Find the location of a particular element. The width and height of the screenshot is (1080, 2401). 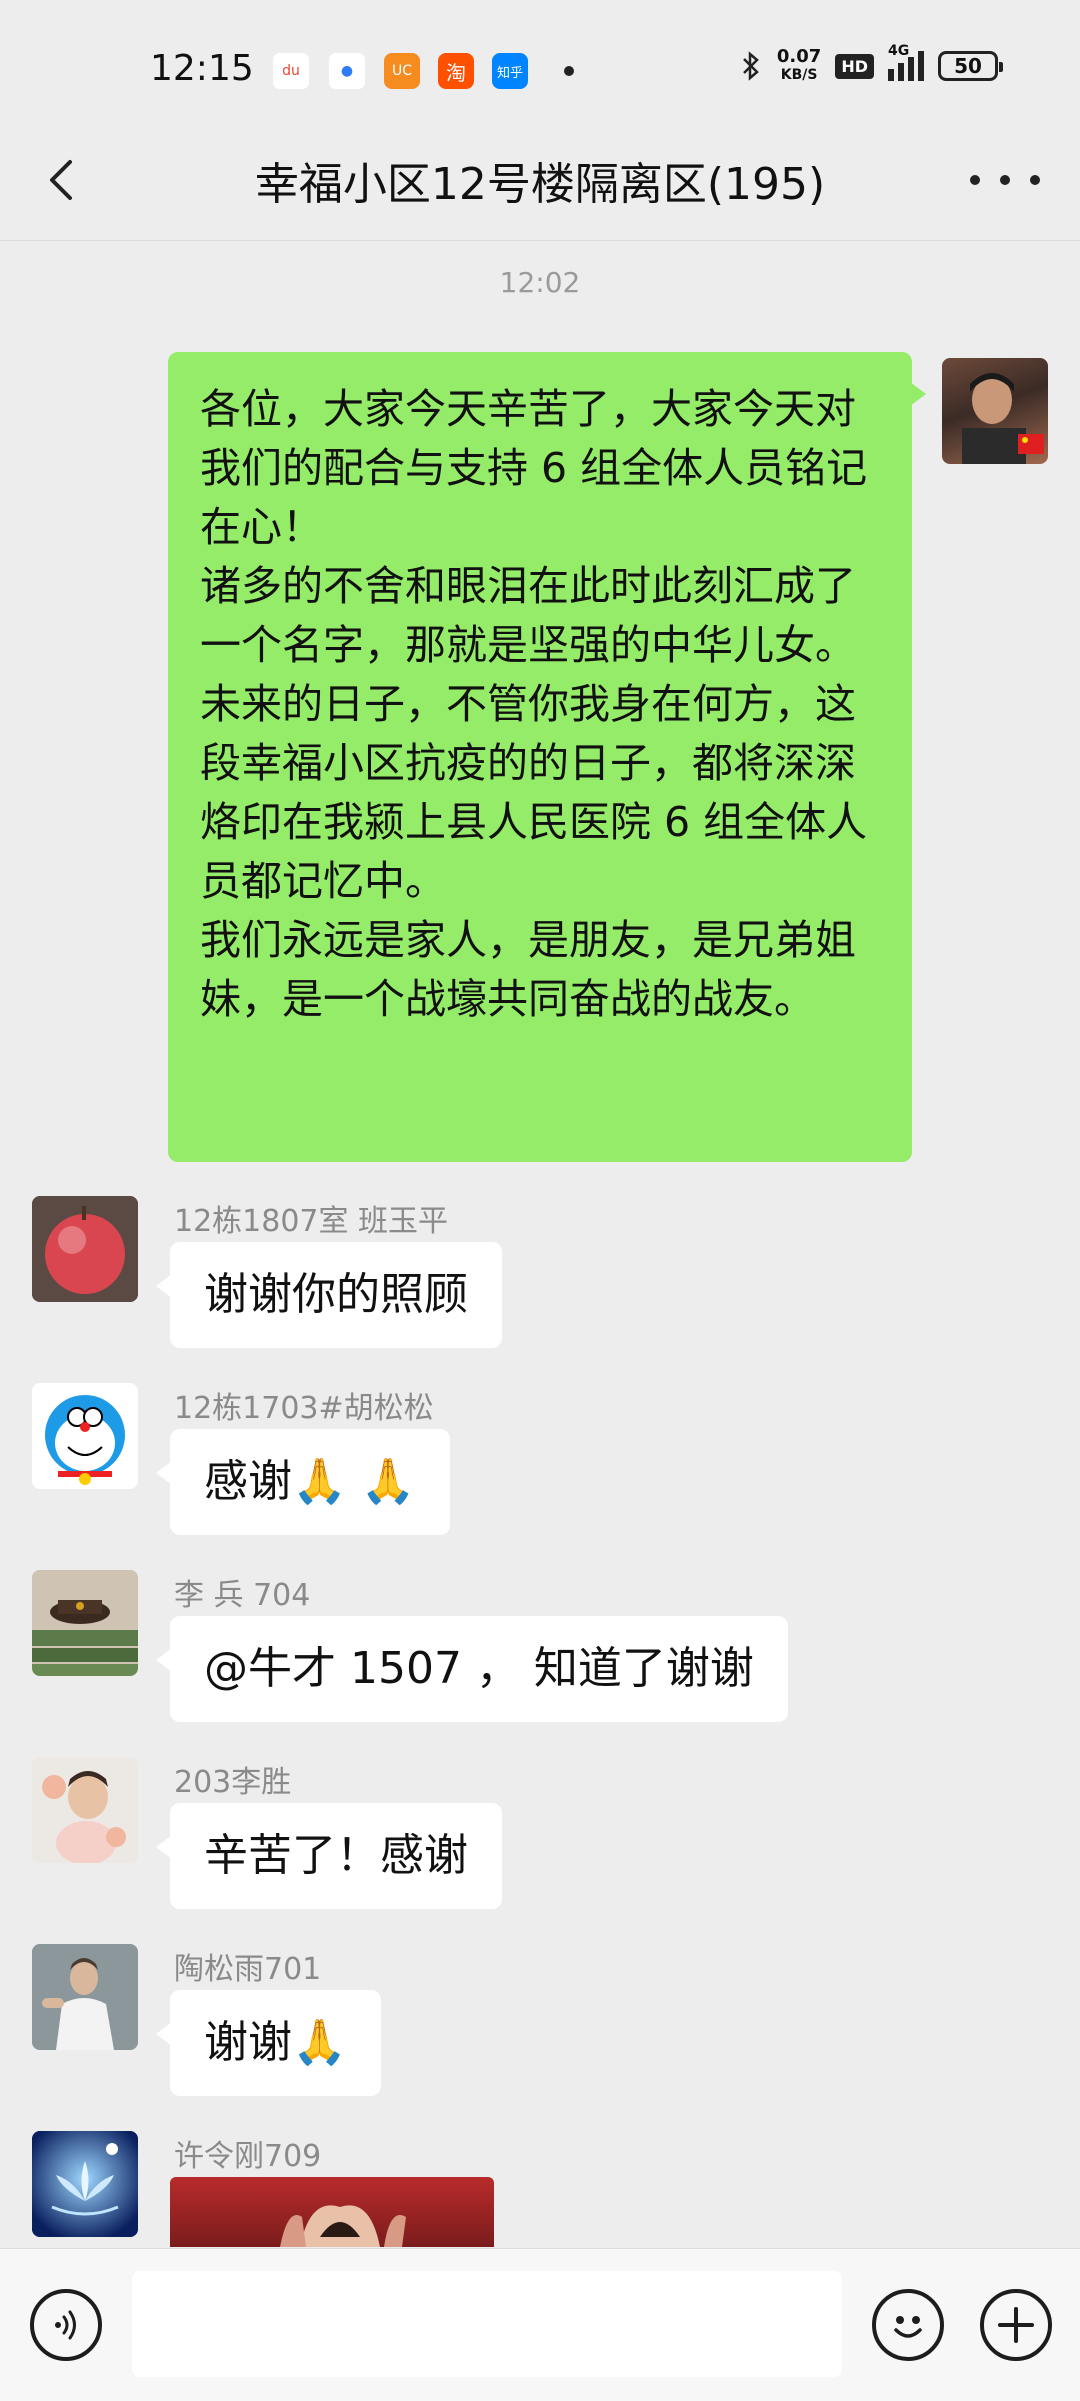

more-notifications-dot-icon is located at coordinates (569, 71).